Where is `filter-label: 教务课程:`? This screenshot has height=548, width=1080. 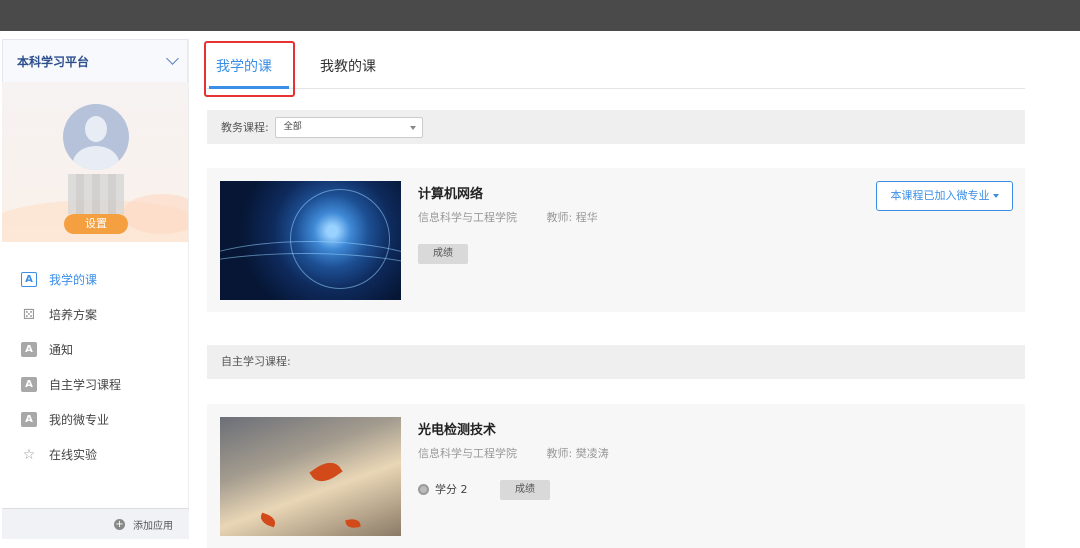
filter-label: 教务课程: is located at coordinates (245, 127).